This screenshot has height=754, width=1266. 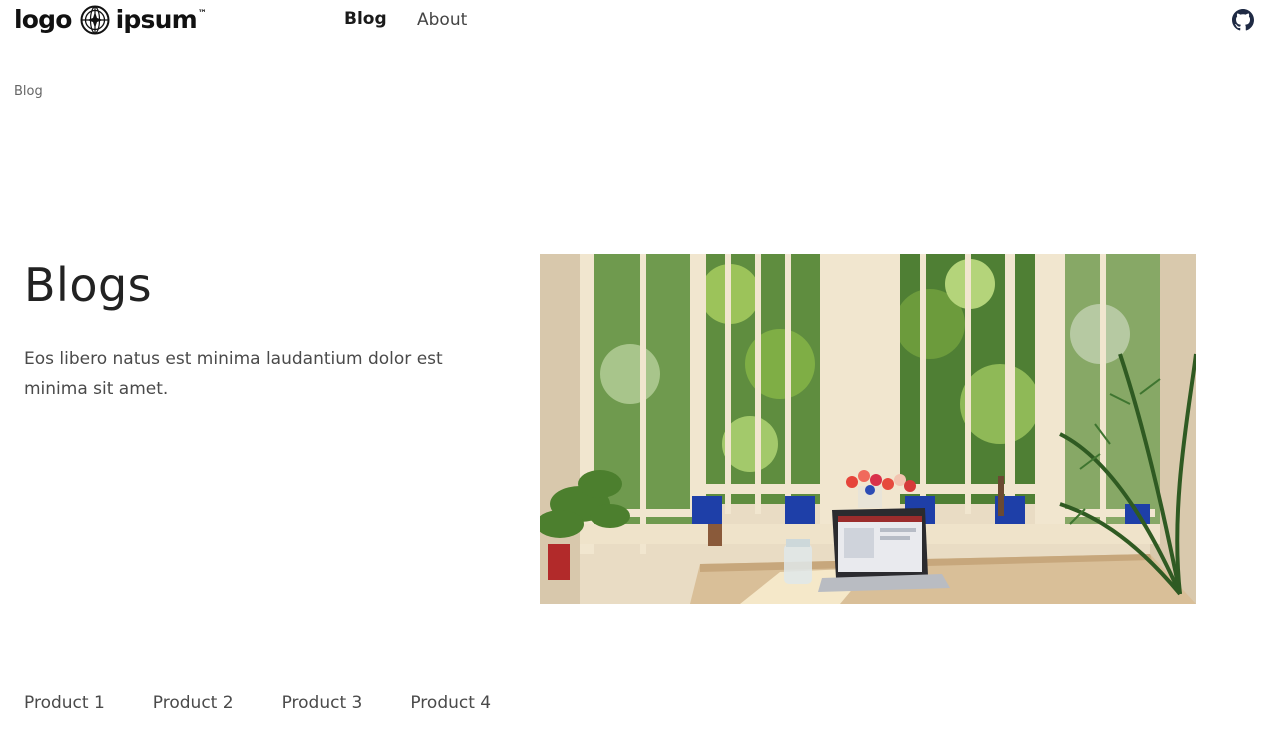 I want to click on product-link-2: Product 2, so click(x=193, y=703).